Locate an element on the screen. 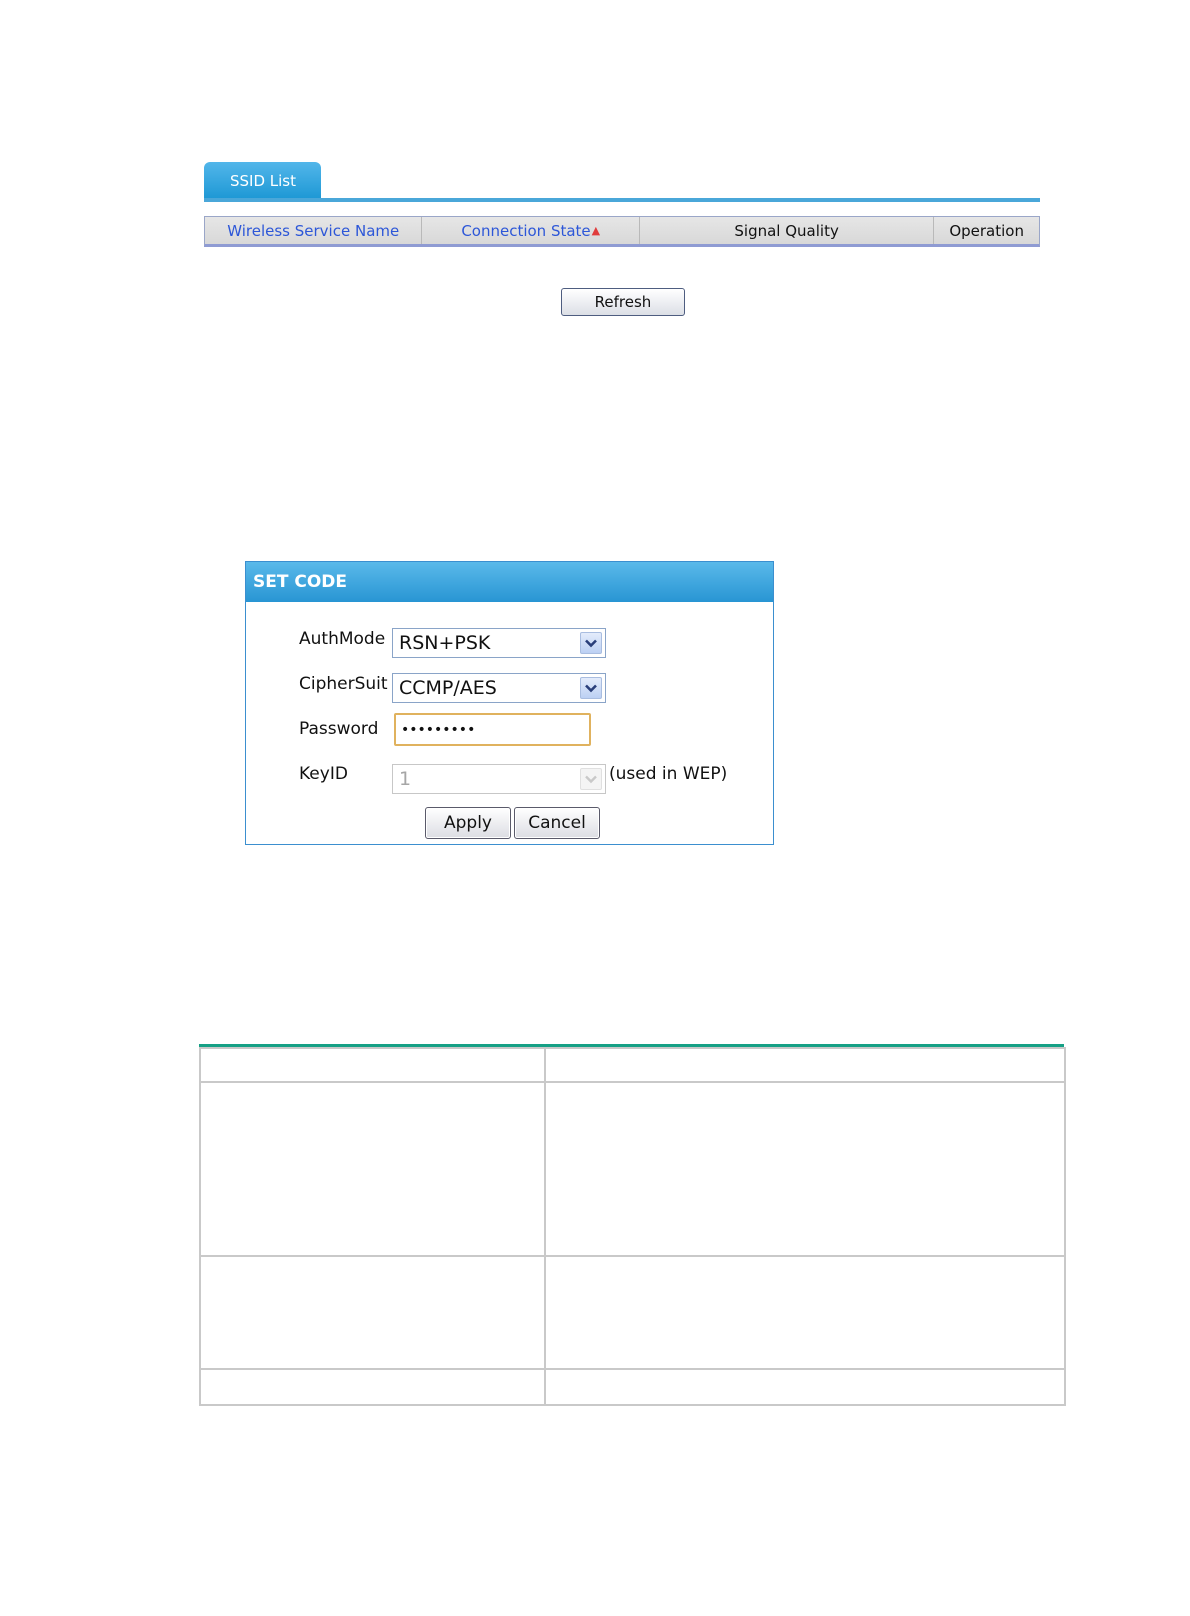 The height and width of the screenshot is (1616, 1190). apply-button: Apply is located at coordinates (468, 823).